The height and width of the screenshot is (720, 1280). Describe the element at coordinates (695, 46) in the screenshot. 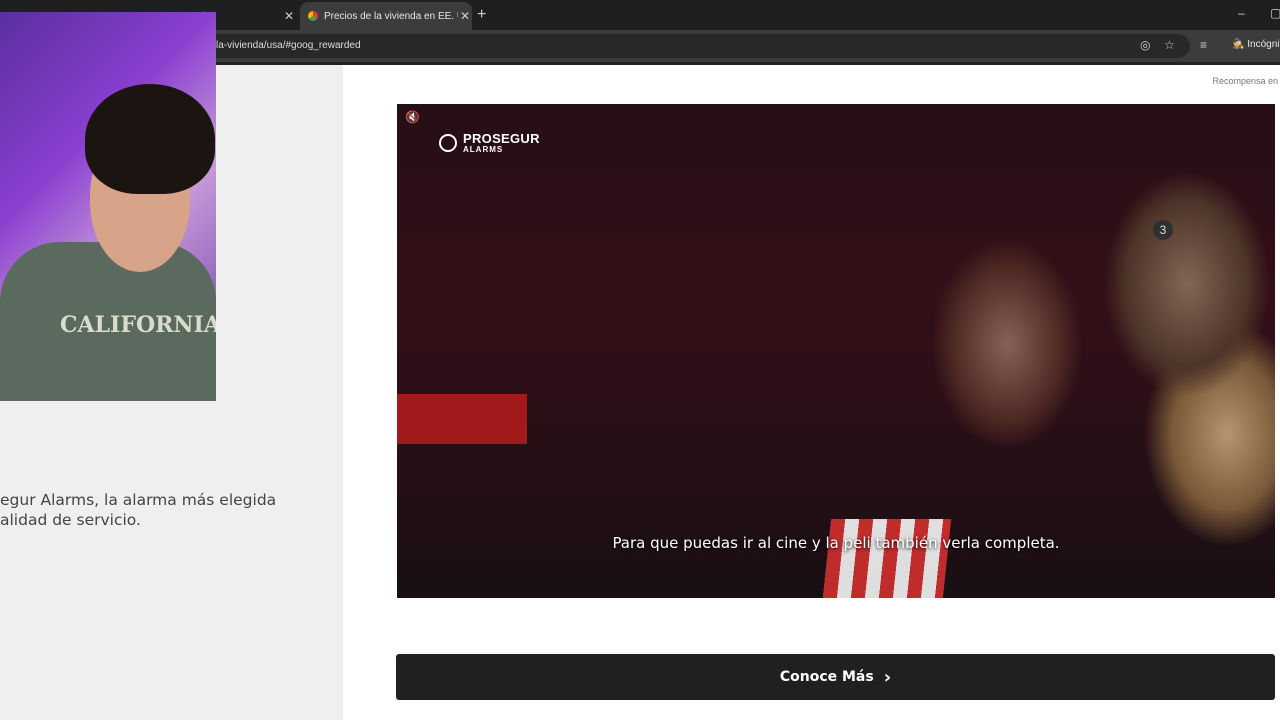

I see `address-bar: la-vivienda/usa/#goog_rewarded` at that location.